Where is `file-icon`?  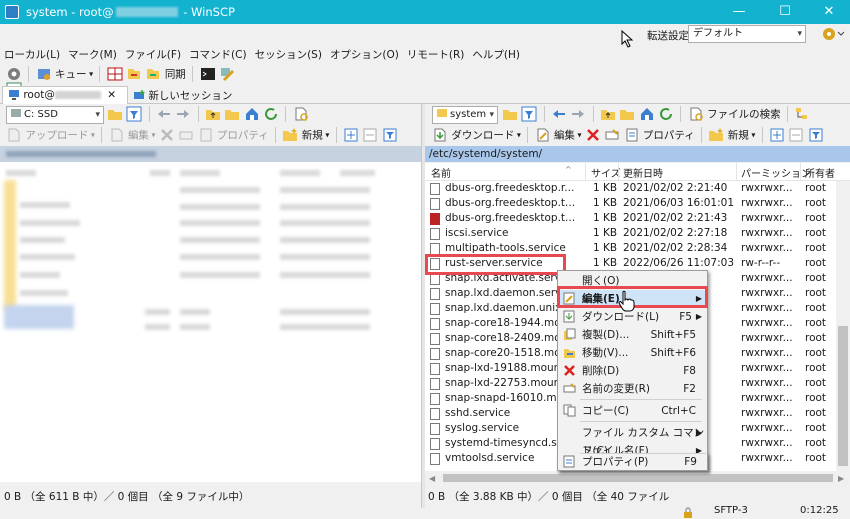
file-icon is located at coordinates (435, 189).